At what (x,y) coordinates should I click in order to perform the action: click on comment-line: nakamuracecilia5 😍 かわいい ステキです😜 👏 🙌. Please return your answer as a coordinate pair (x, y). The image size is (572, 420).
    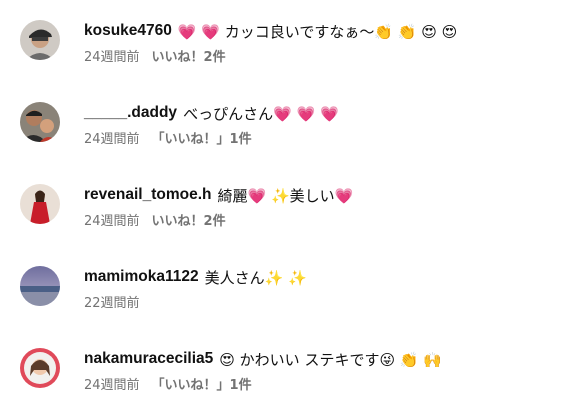
    Looking at the image, I should click on (263, 359).